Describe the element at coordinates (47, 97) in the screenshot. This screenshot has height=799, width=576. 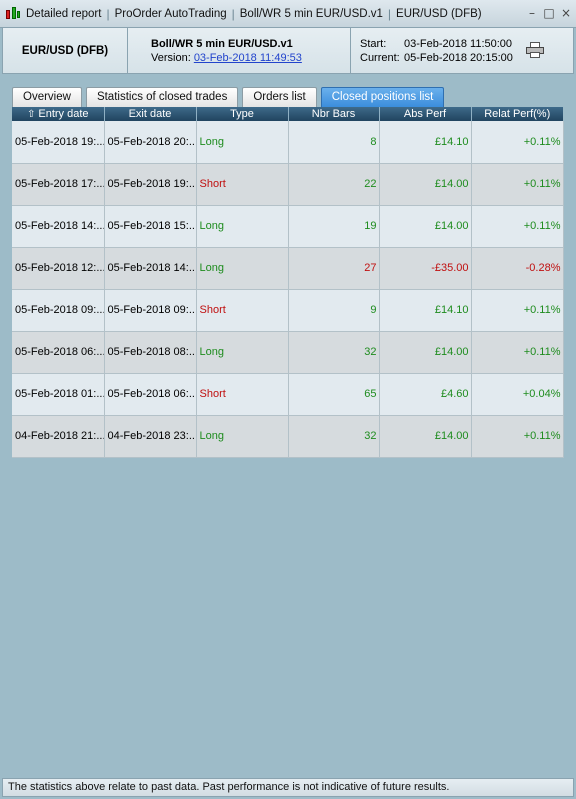
I see `tab-overview: Overview` at that location.